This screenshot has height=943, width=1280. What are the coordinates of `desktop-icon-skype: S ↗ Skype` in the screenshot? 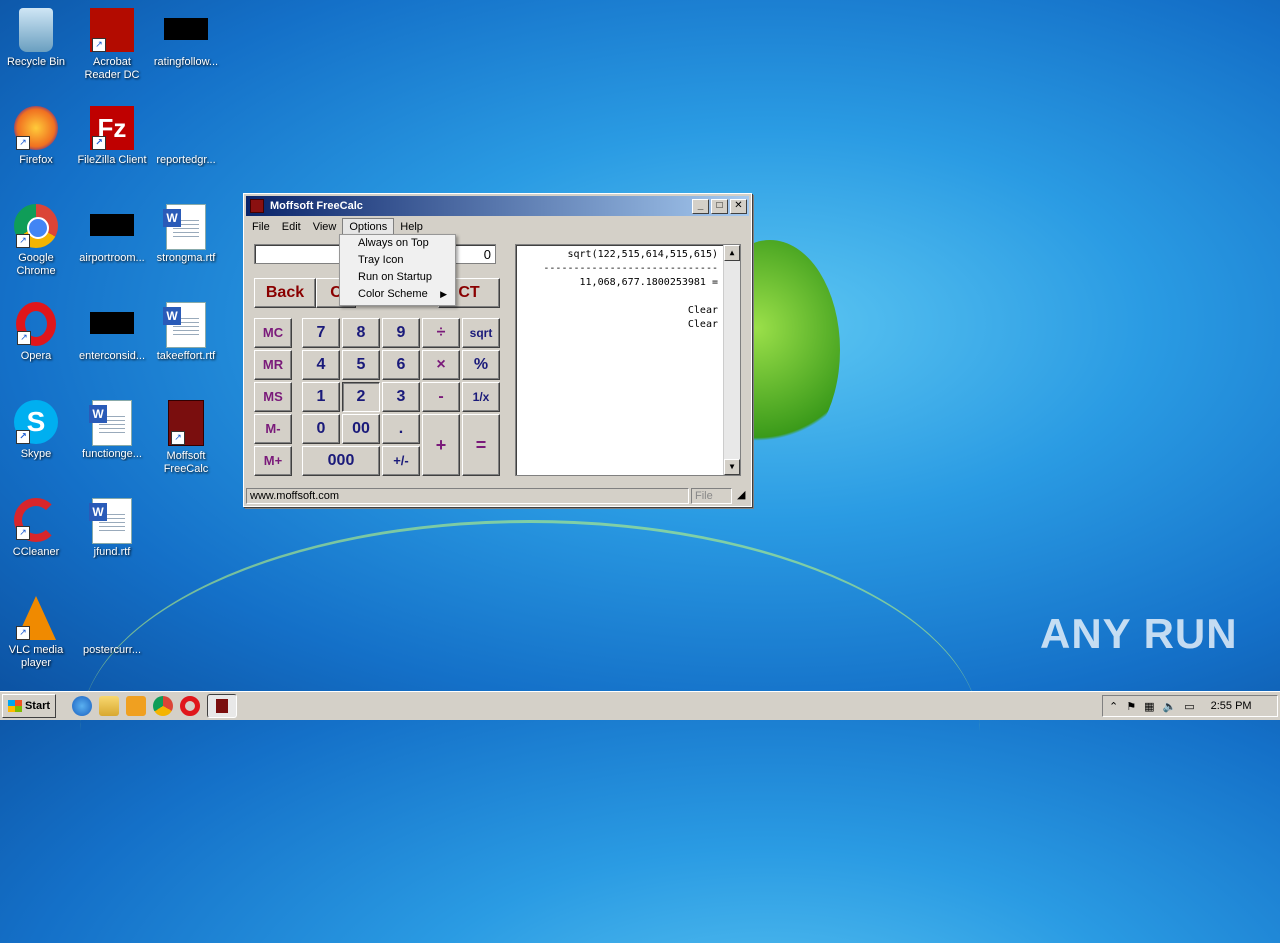 It's located at (36, 430).